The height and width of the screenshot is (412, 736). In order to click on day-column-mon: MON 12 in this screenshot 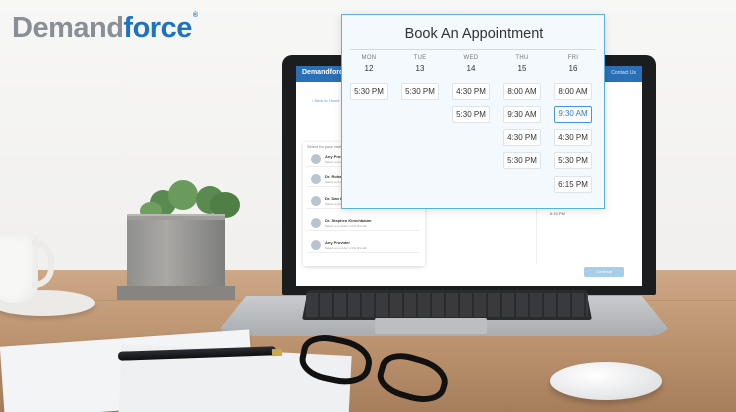, I will do `click(369, 64)`.